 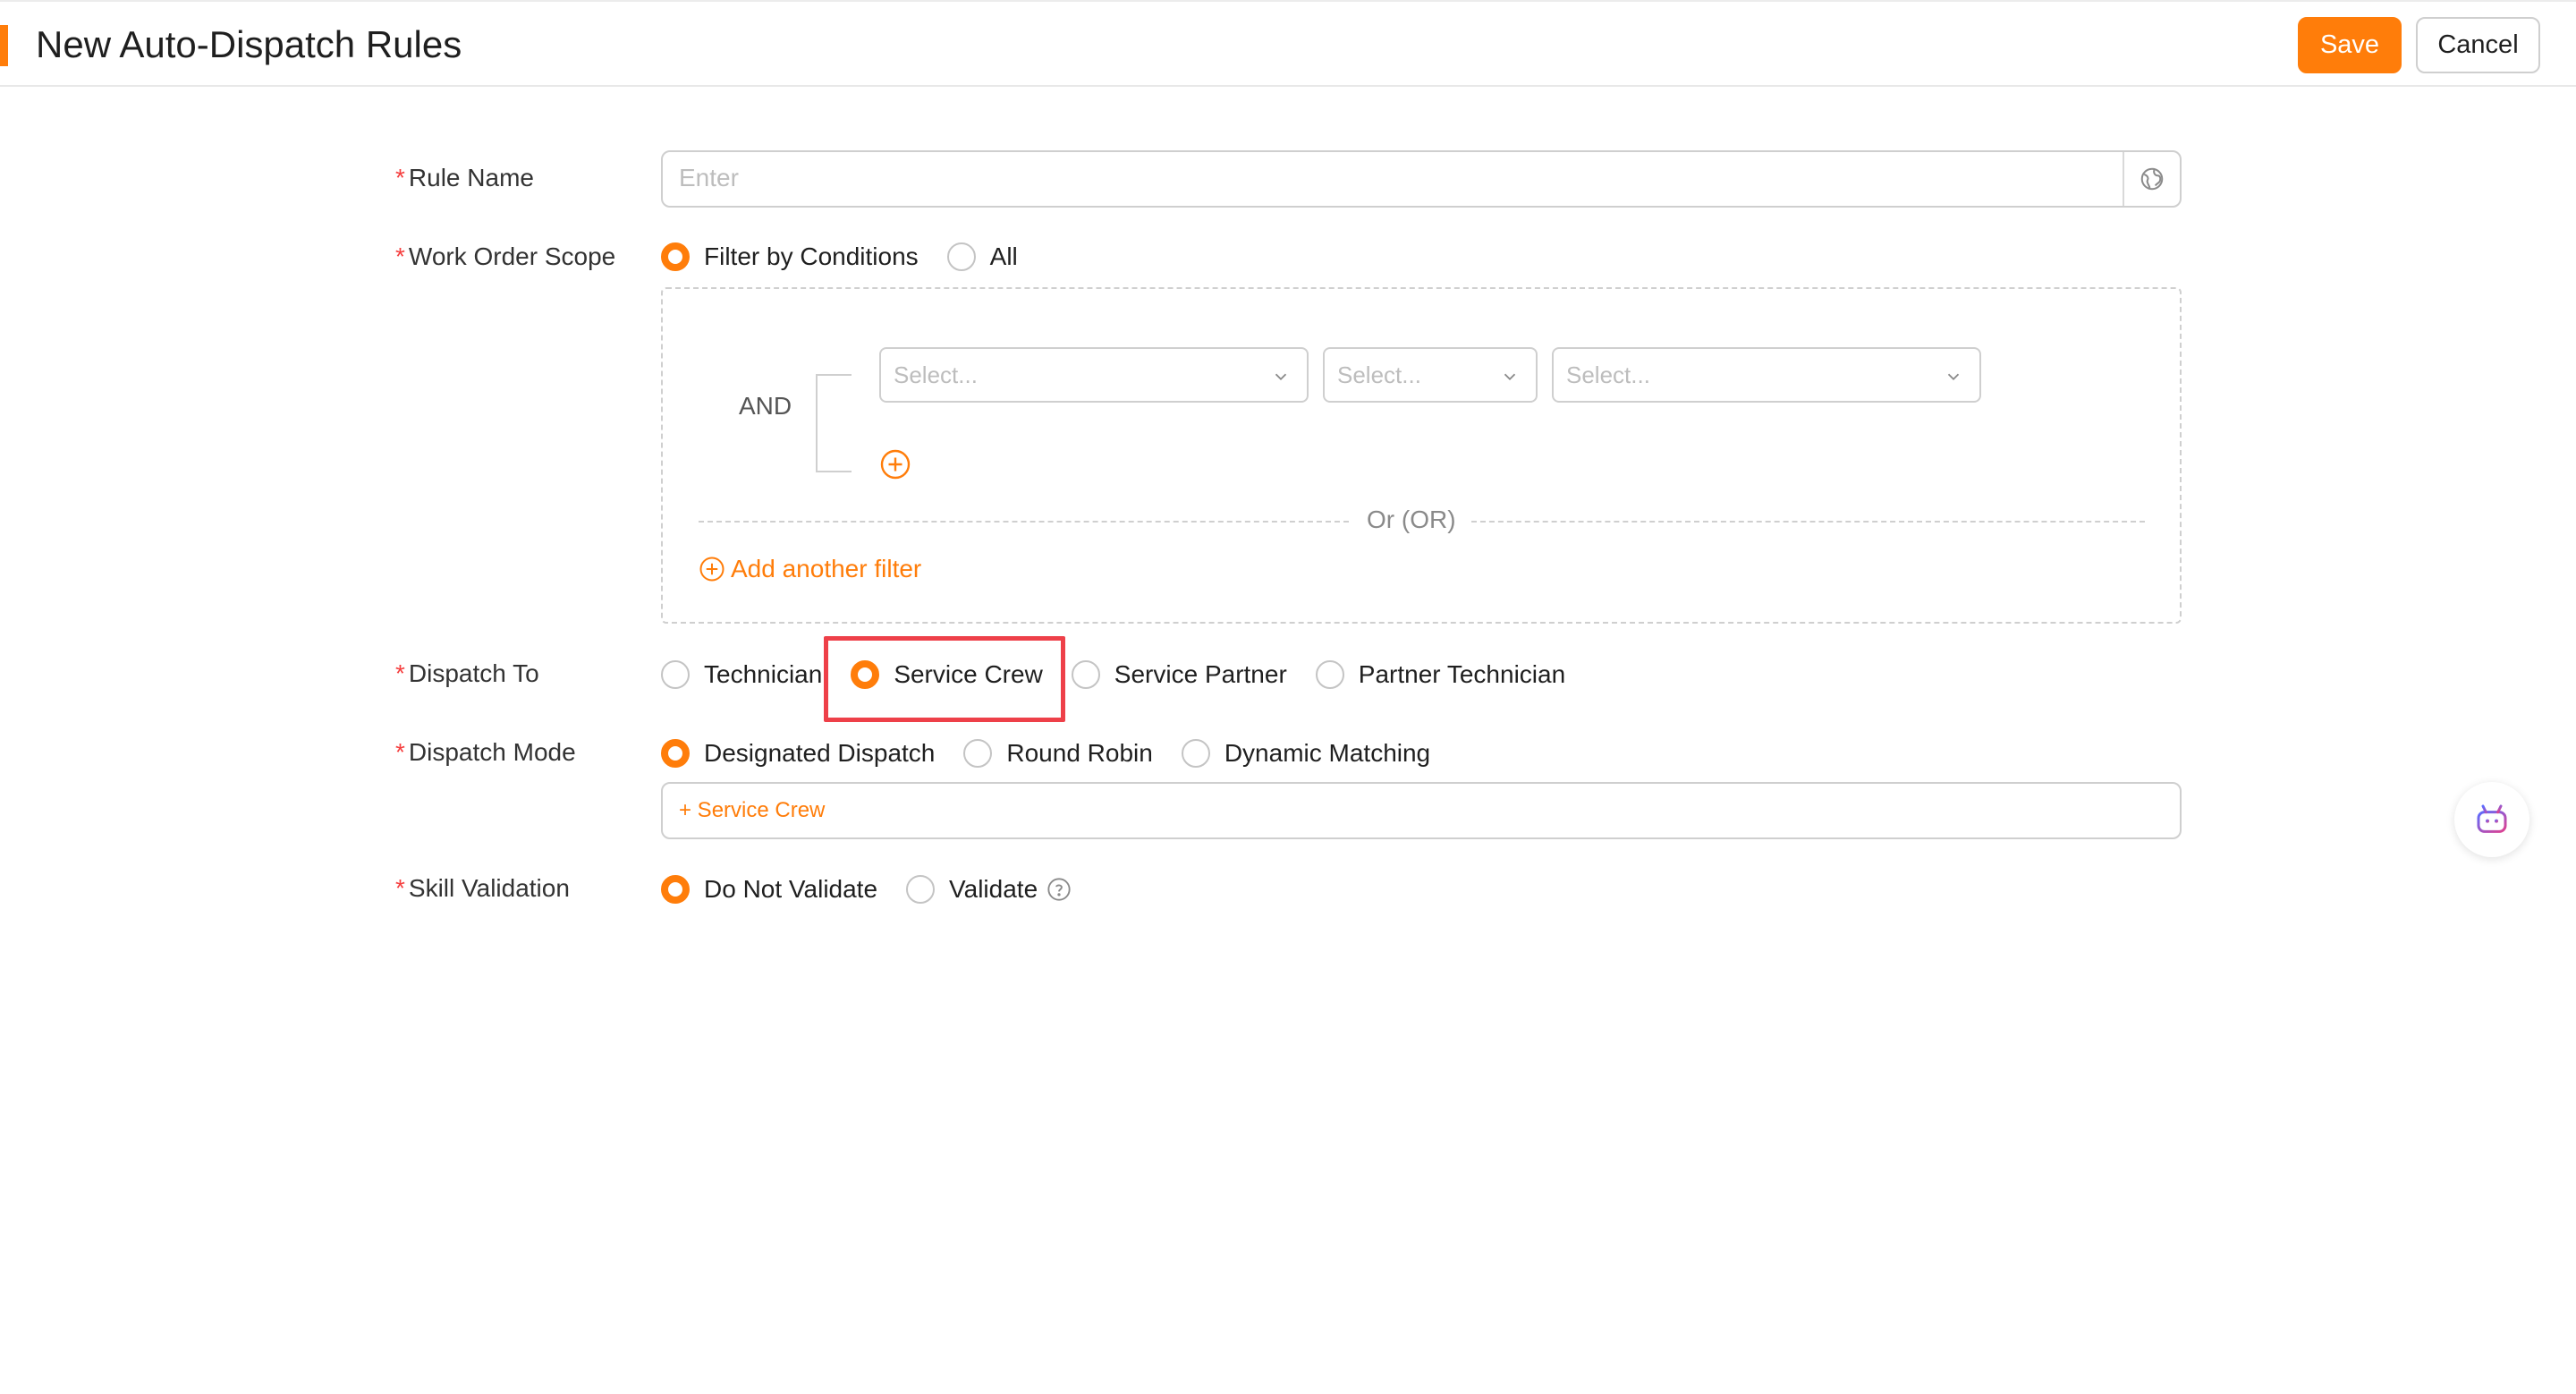 I want to click on dispatch-to-label: * Dispatch To, so click(x=467, y=674).